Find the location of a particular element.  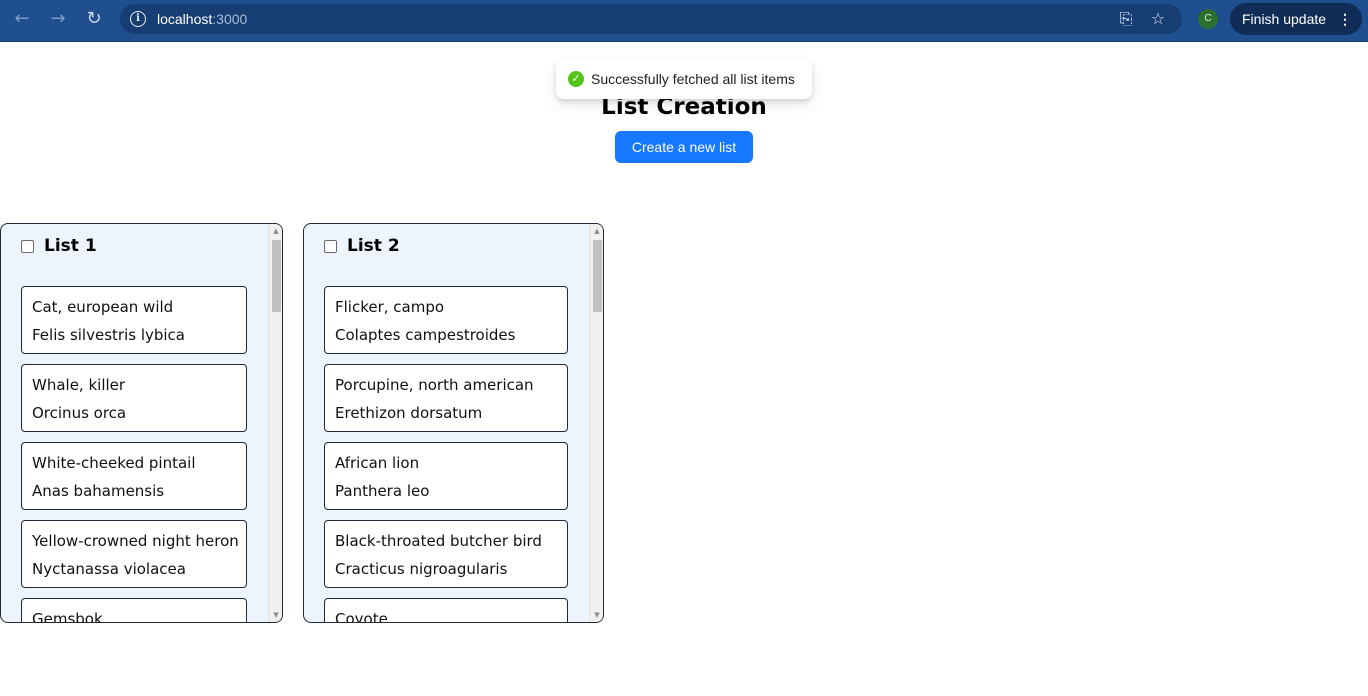

list-title: List 2 is located at coordinates (373, 246).